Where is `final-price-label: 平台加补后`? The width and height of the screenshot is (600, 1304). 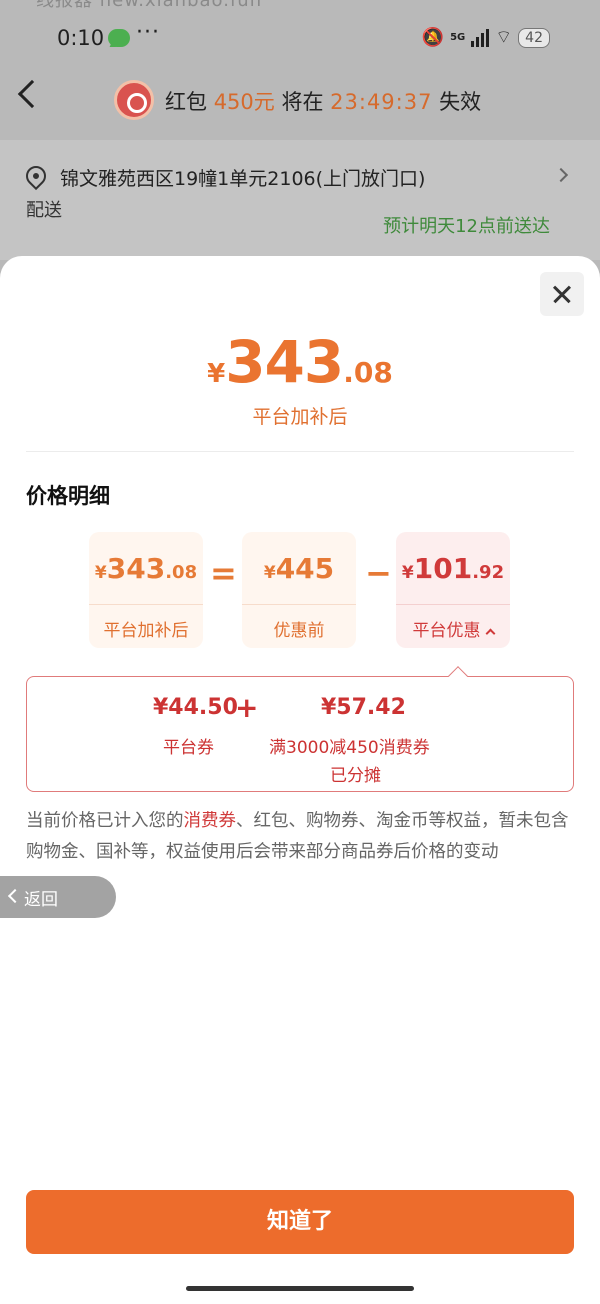
final-price-label: 平台加补后 is located at coordinates (300, 417).